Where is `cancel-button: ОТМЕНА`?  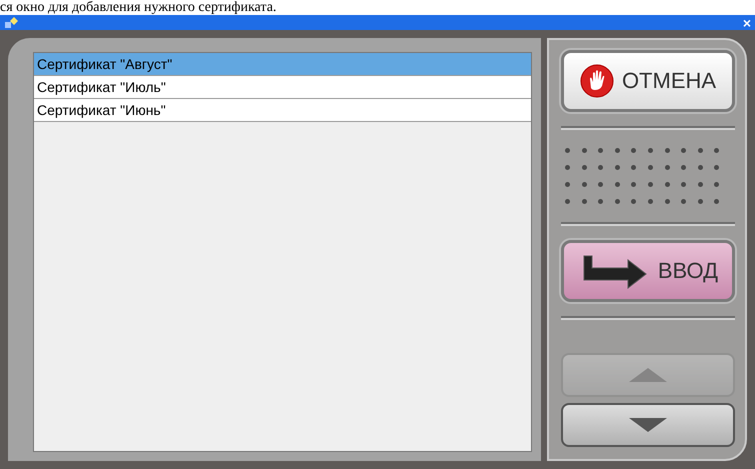 cancel-button: ОТМЕНА is located at coordinates (648, 81).